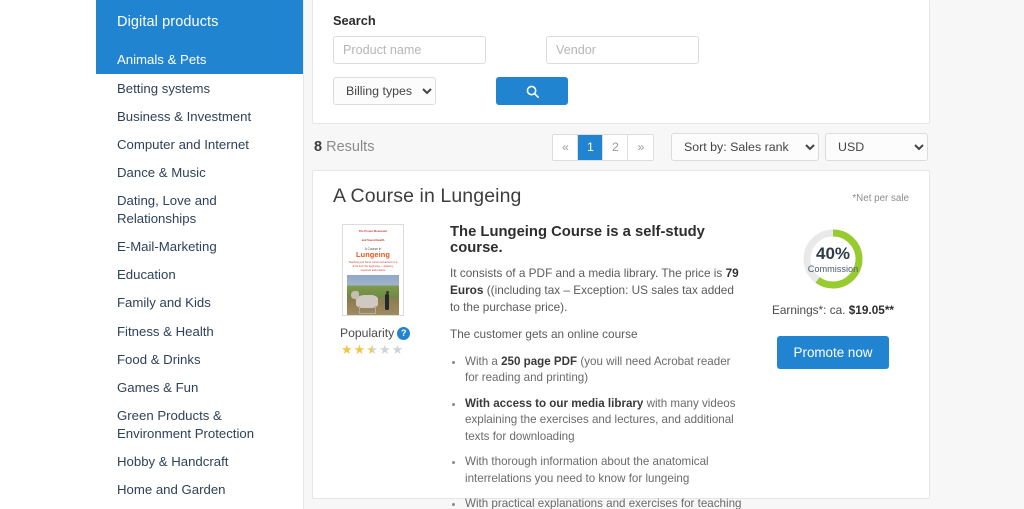  I want to click on product-name-input, so click(409, 50).